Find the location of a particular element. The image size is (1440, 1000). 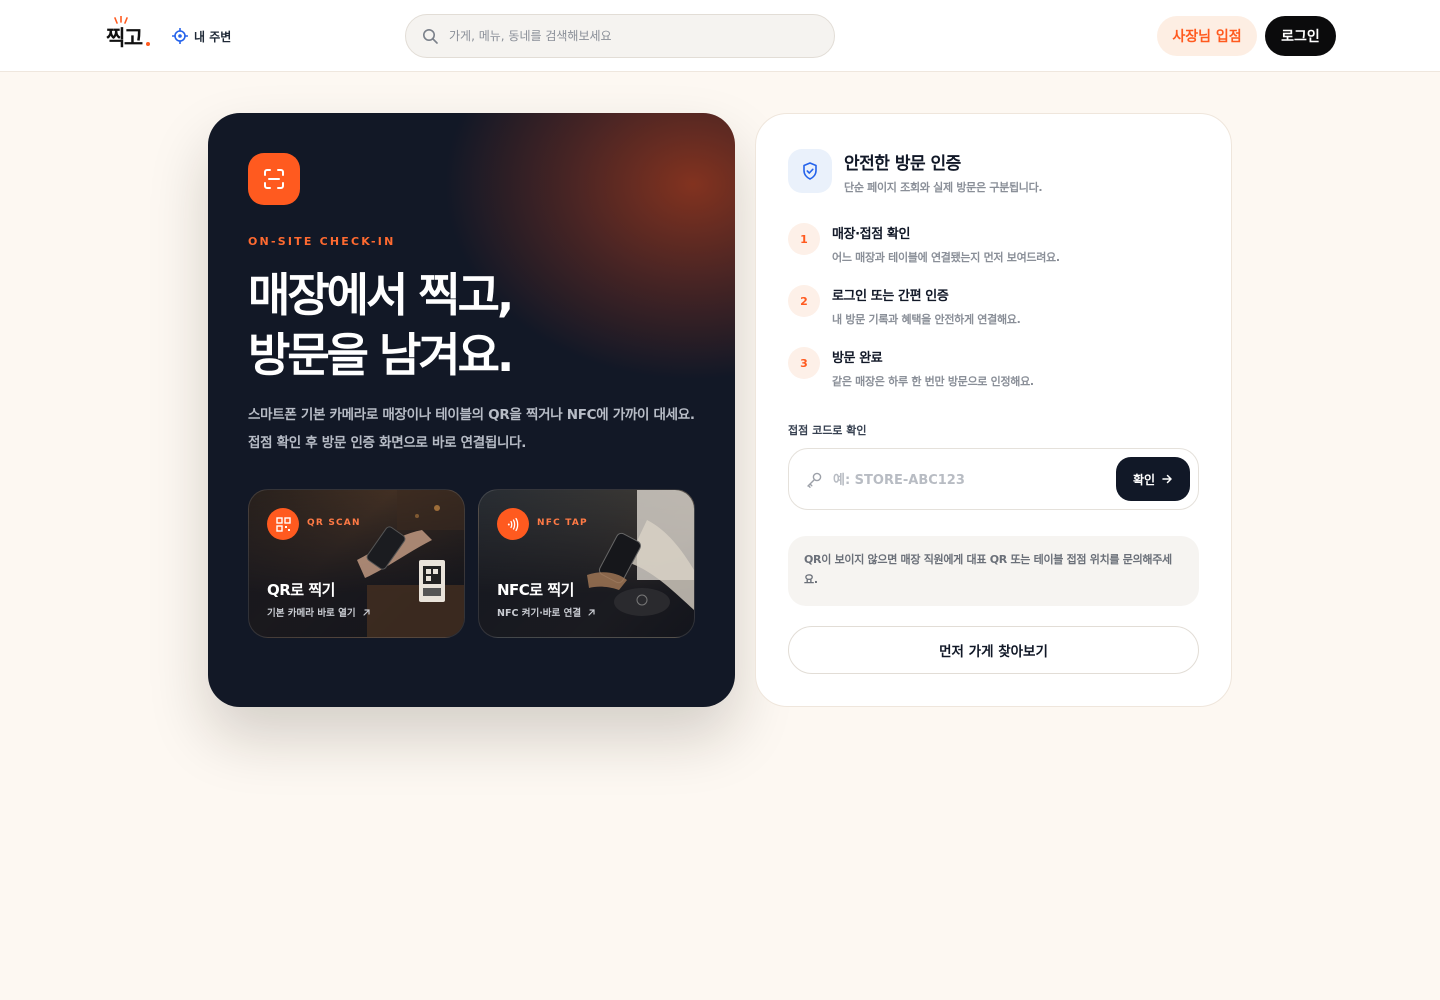

step-number: 3 is located at coordinates (804, 363).